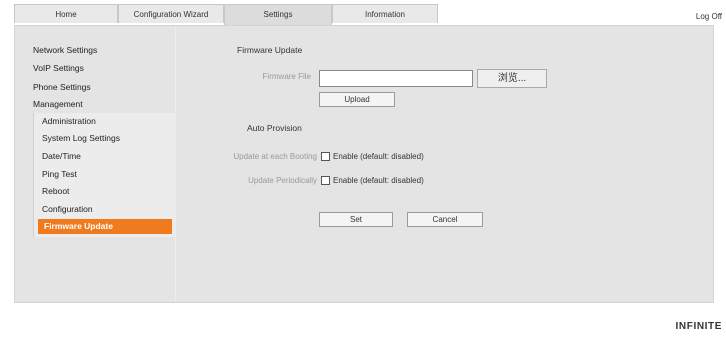 Image resolution: width=726 pixels, height=338 pixels. I want to click on sidebar-item-management: Management, so click(58, 104).